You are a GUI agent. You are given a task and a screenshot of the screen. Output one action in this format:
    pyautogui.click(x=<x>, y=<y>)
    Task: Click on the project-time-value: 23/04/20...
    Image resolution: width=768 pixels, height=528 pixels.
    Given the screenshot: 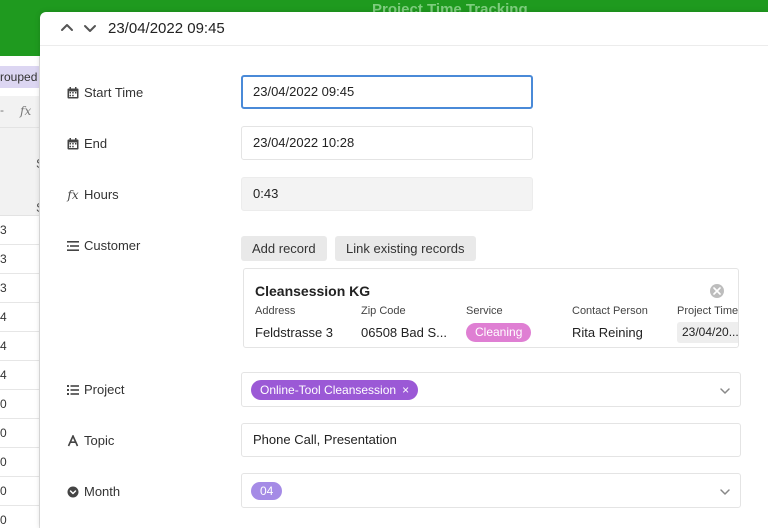 What is the action you would take?
    pyautogui.click(x=707, y=332)
    